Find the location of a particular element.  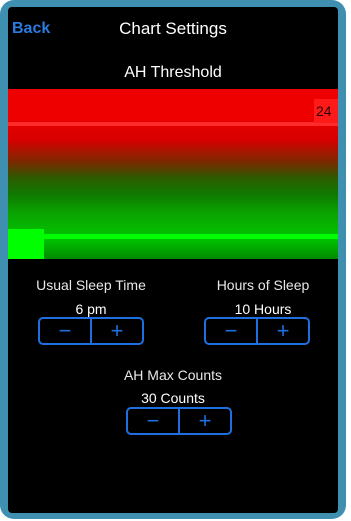

sleep-time-increment-button: + is located at coordinates (117, 331).